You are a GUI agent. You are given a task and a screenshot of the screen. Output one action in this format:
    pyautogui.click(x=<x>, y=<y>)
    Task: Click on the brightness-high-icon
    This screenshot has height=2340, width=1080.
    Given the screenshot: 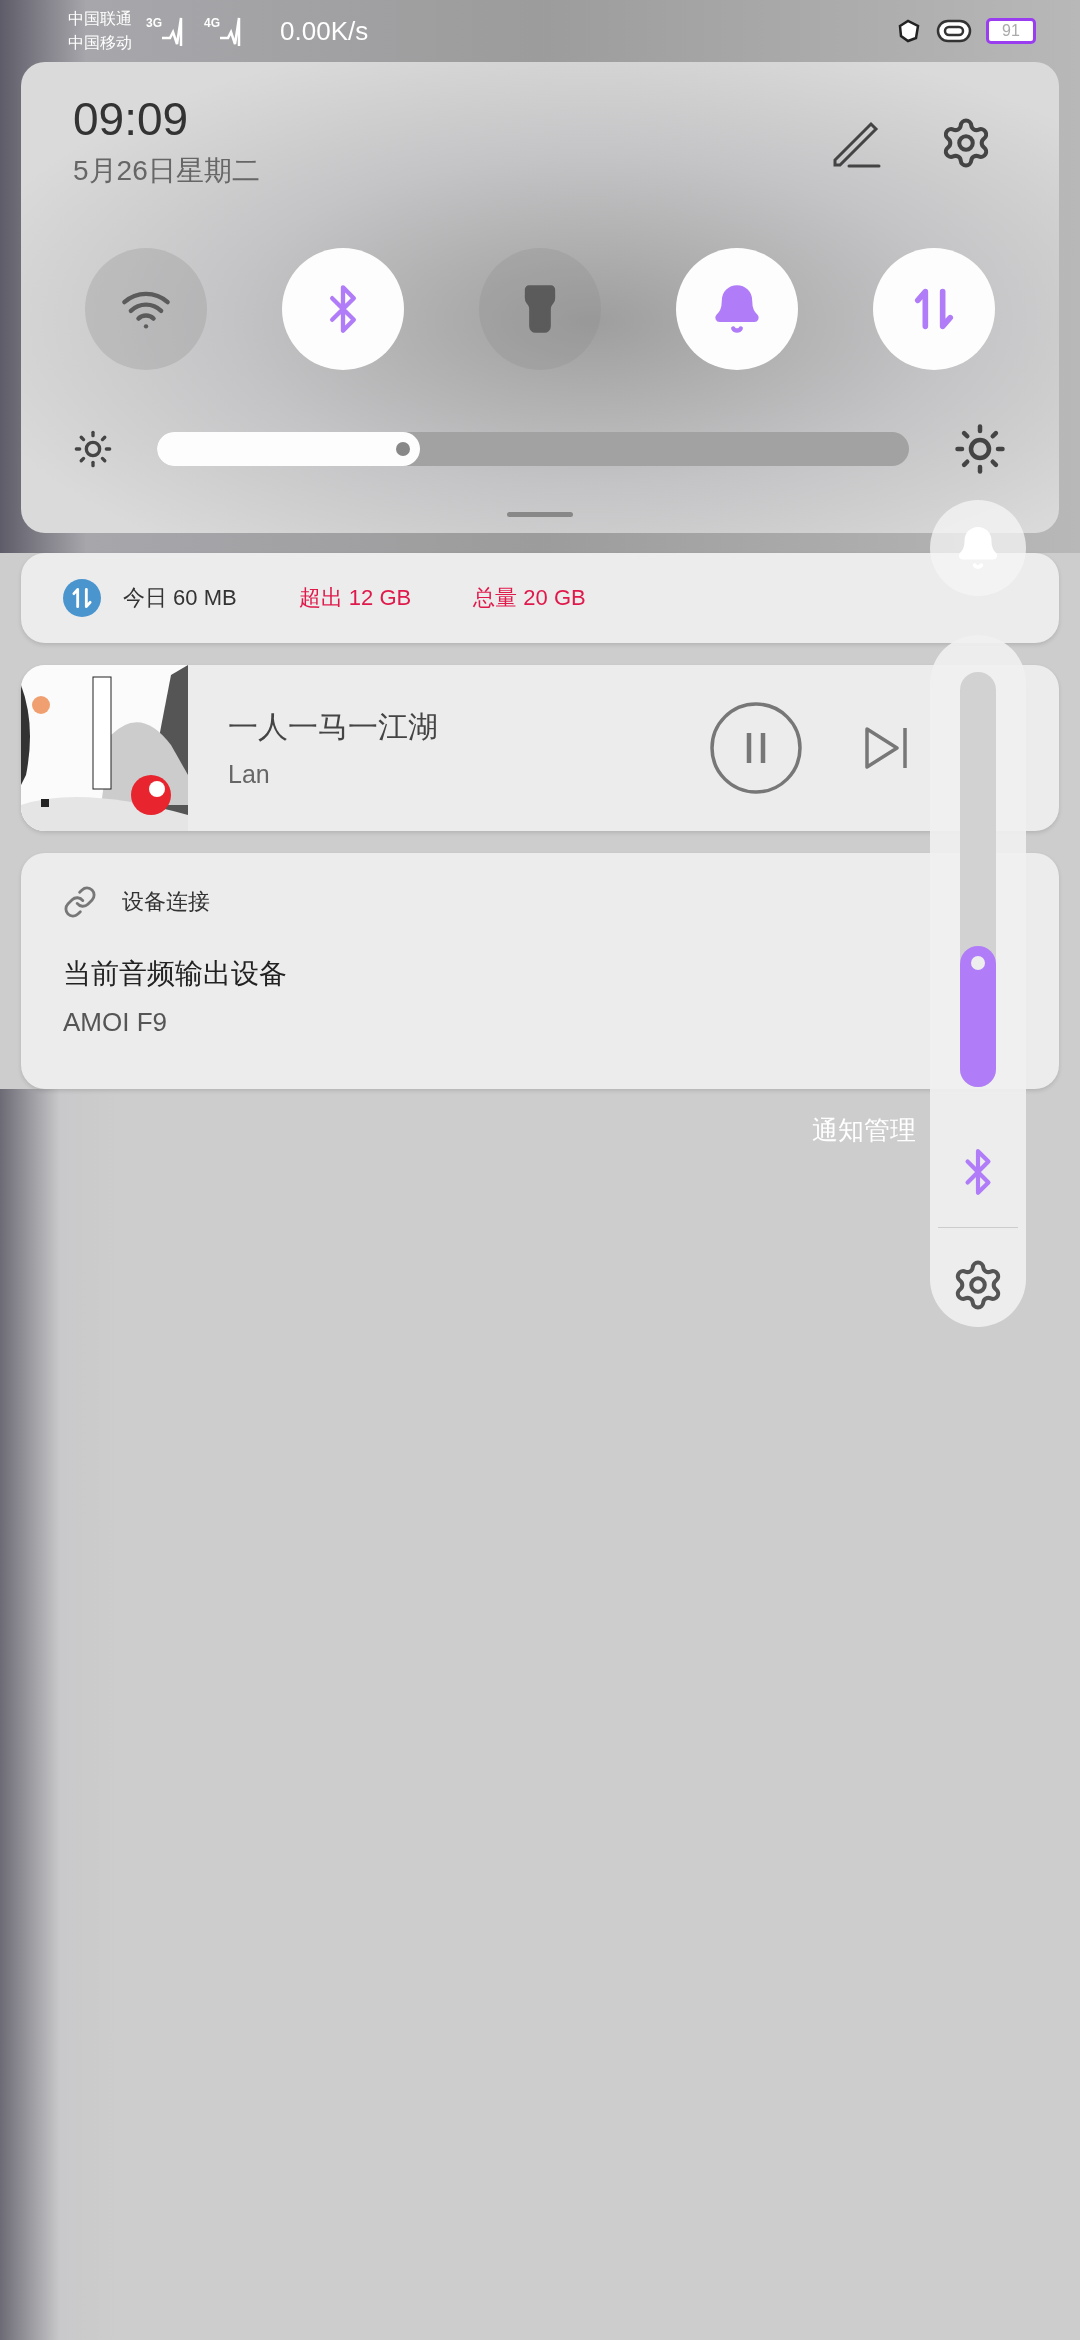 What is the action you would take?
    pyautogui.click(x=980, y=449)
    